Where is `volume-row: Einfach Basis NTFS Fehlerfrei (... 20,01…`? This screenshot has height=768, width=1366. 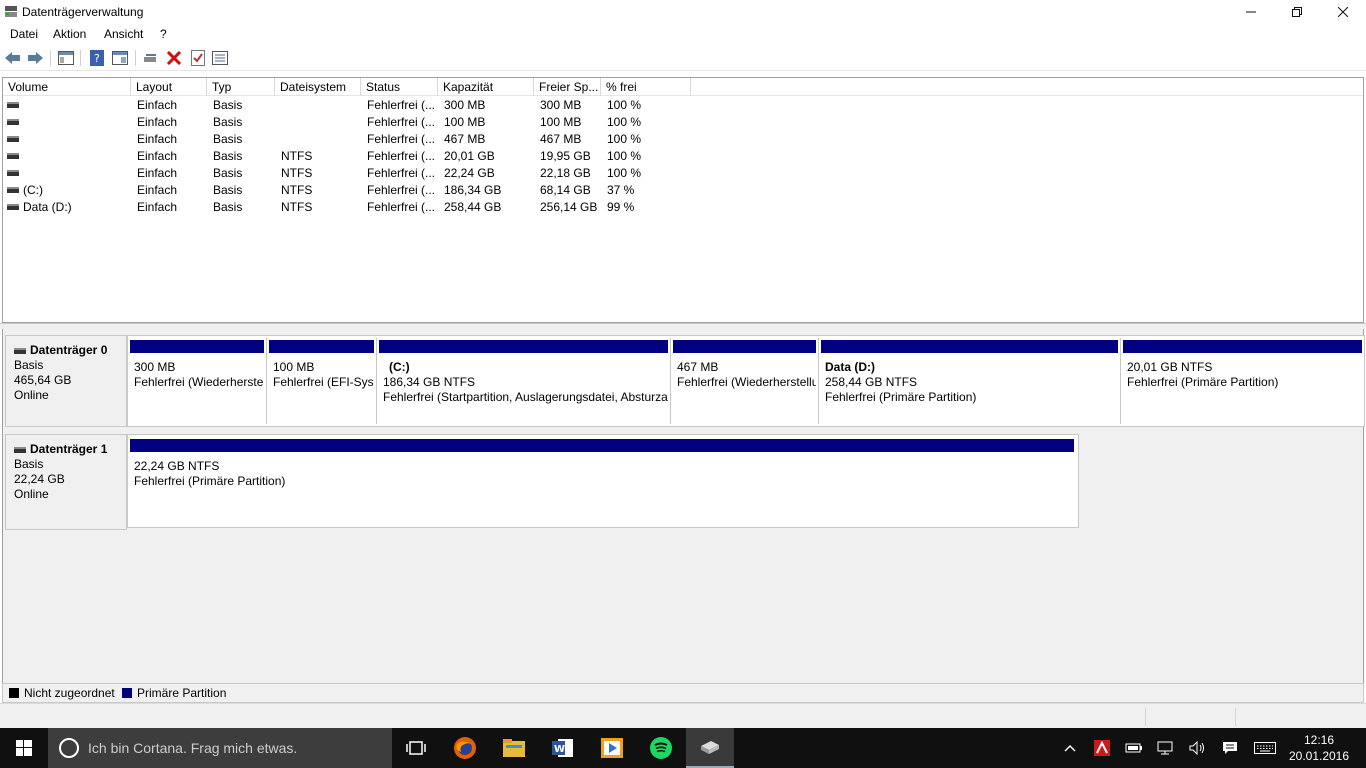 volume-row: Einfach Basis NTFS Fehlerfrei (... 20,01… is located at coordinates (353, 156).